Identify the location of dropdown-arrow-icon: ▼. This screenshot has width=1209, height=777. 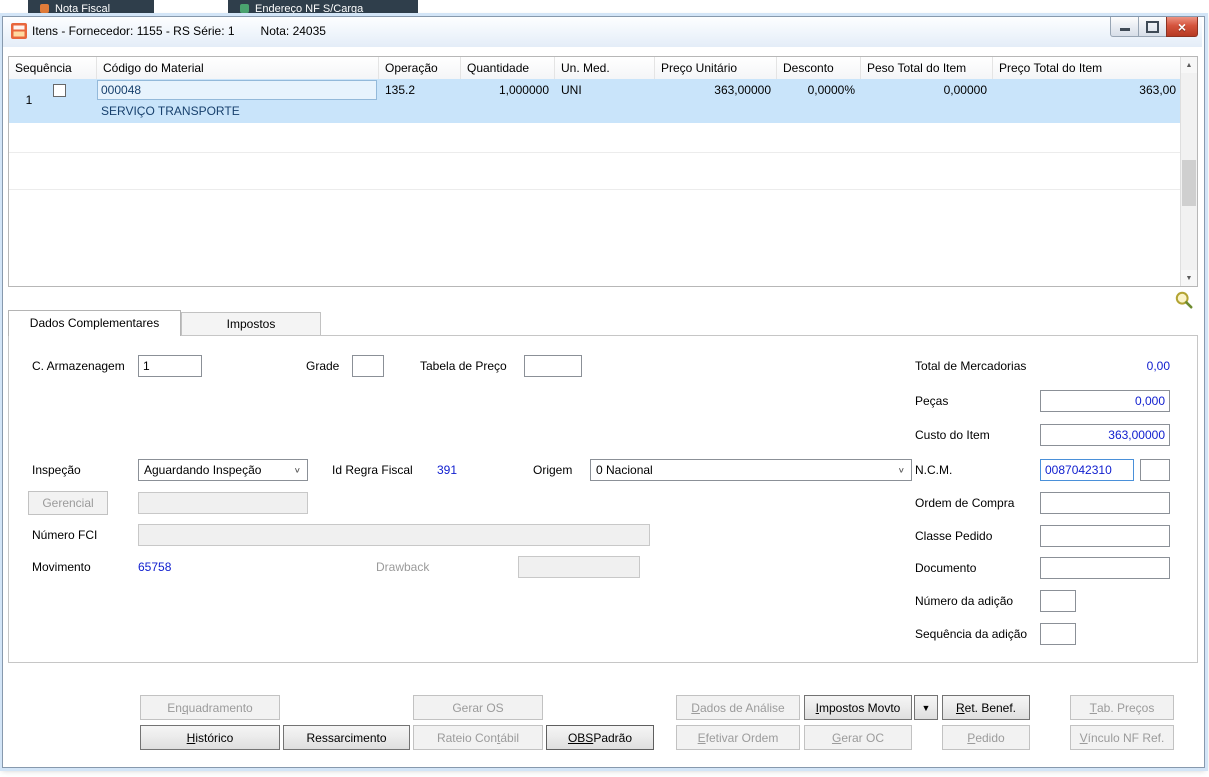
(926, 707).